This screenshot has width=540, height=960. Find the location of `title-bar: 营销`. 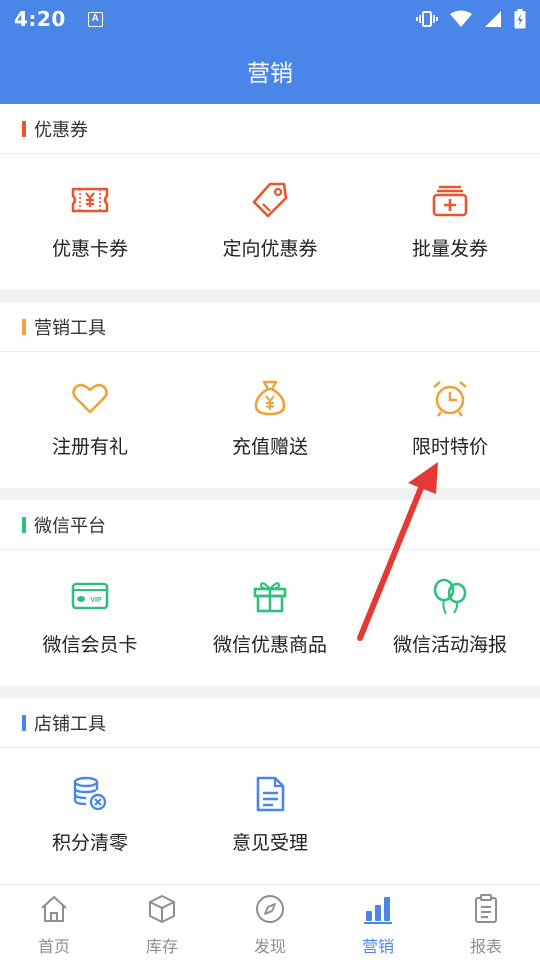

title-bar: 营销 is located at coordinates (270, 71).